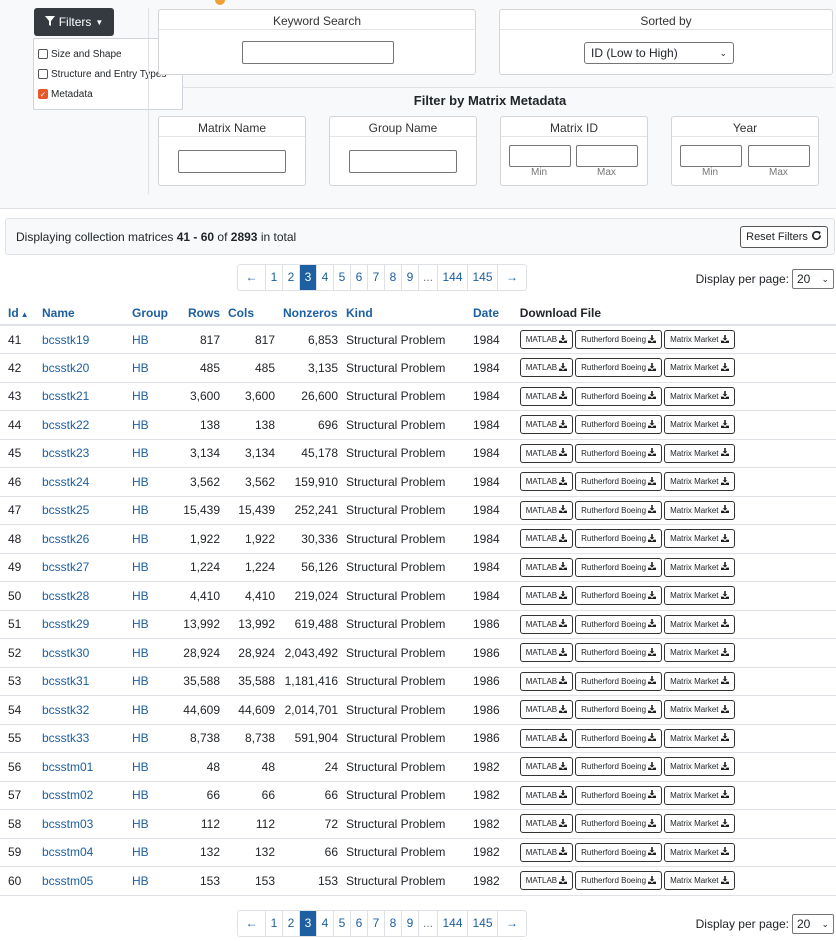  What do you see at coordinates (232, 161) in the screenshot?
I see `matrix-name-input` at bounding box center [232, 161].